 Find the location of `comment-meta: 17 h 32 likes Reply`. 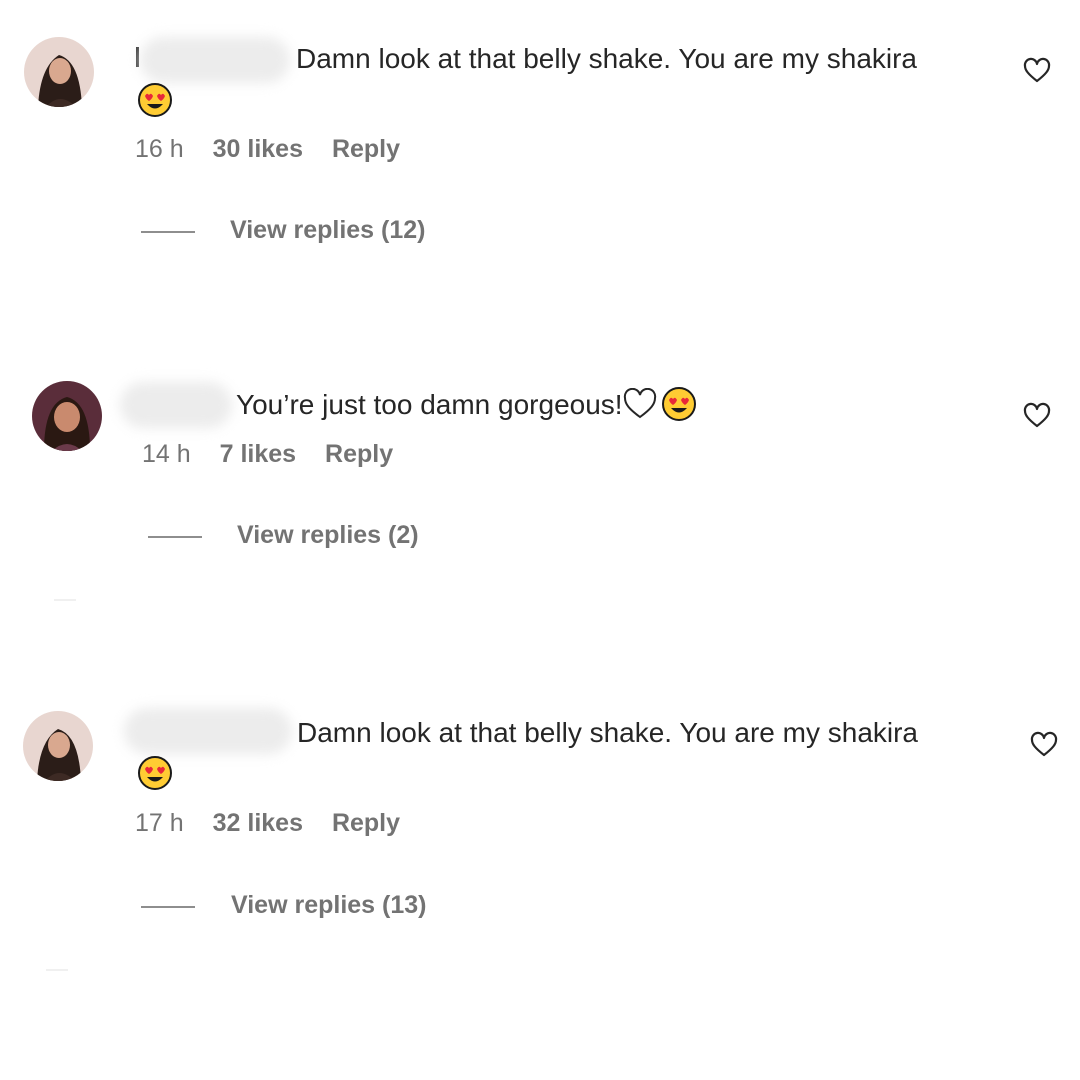

comment-meta: 17 h 32 likes Reply is located at coordinates (278, 823).